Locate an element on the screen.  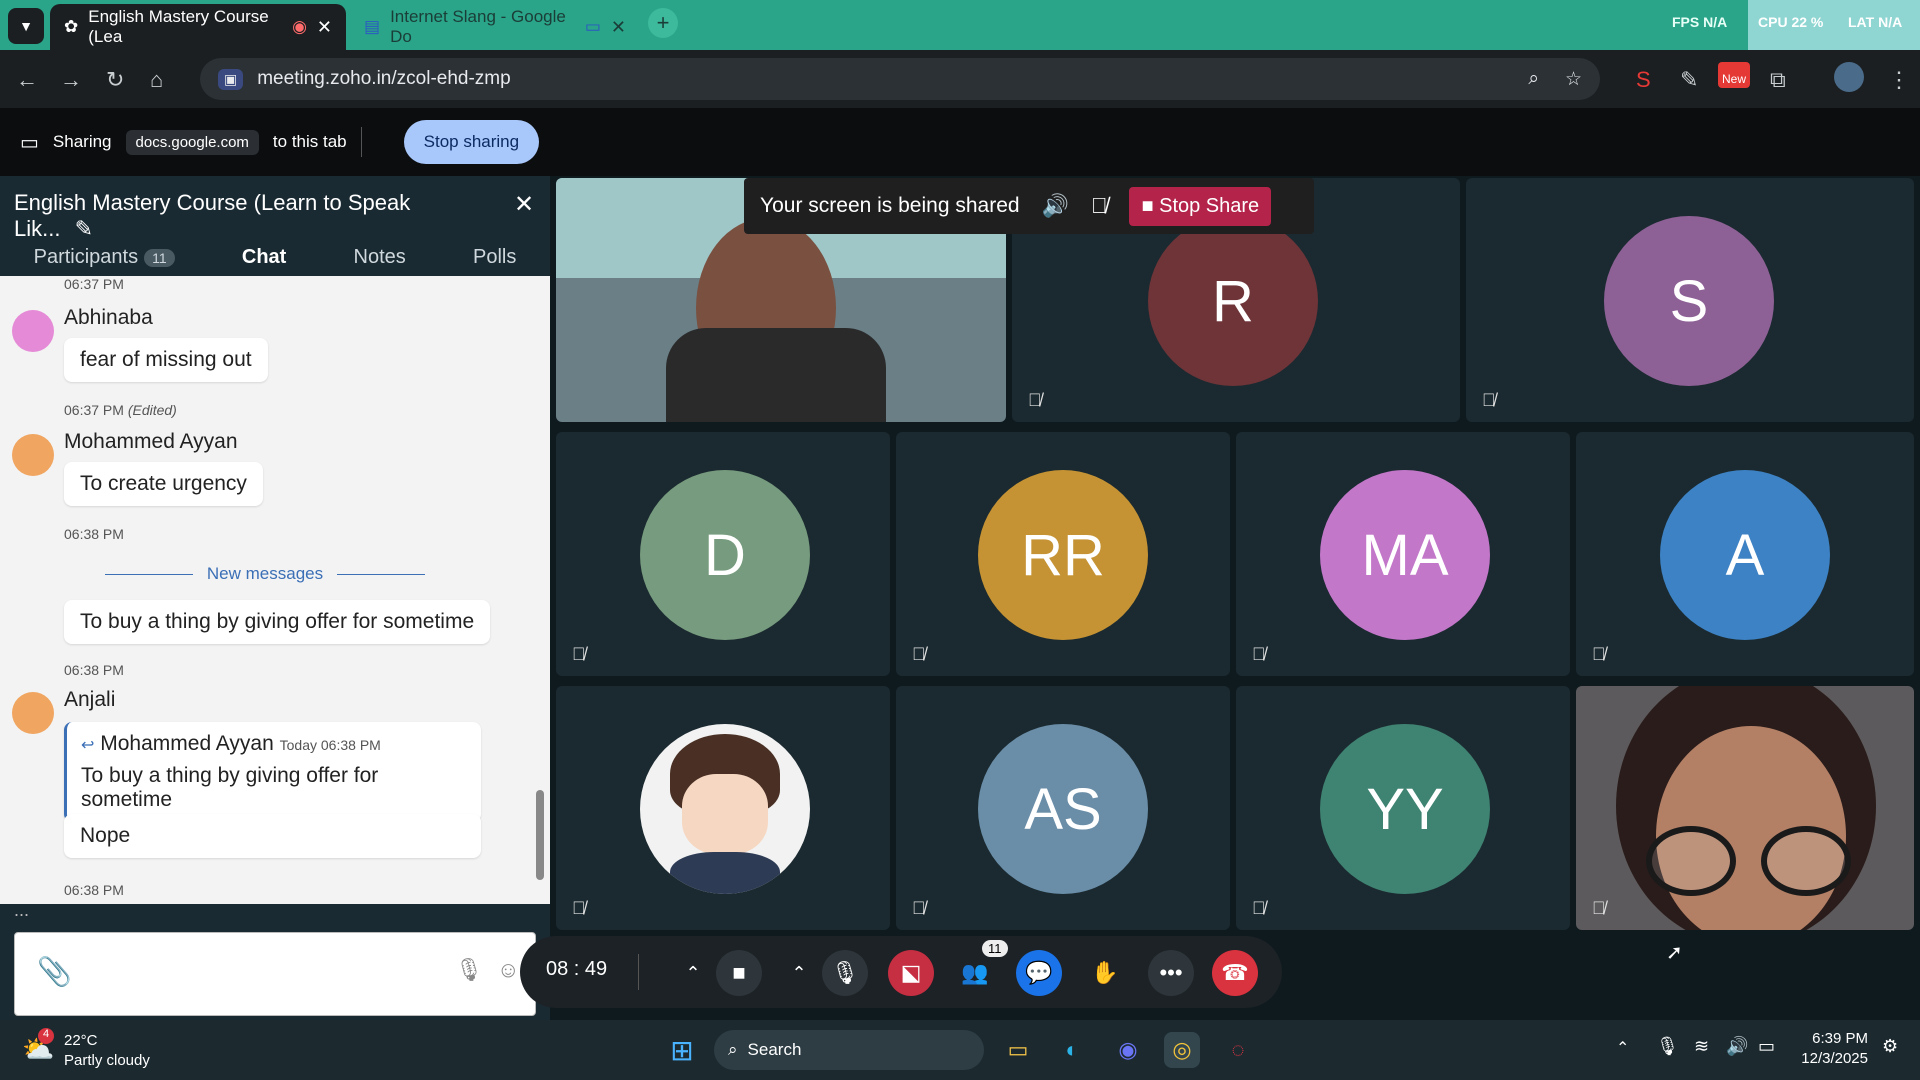
close-panel-icon: ✕ is located at coordinates (524, 204).